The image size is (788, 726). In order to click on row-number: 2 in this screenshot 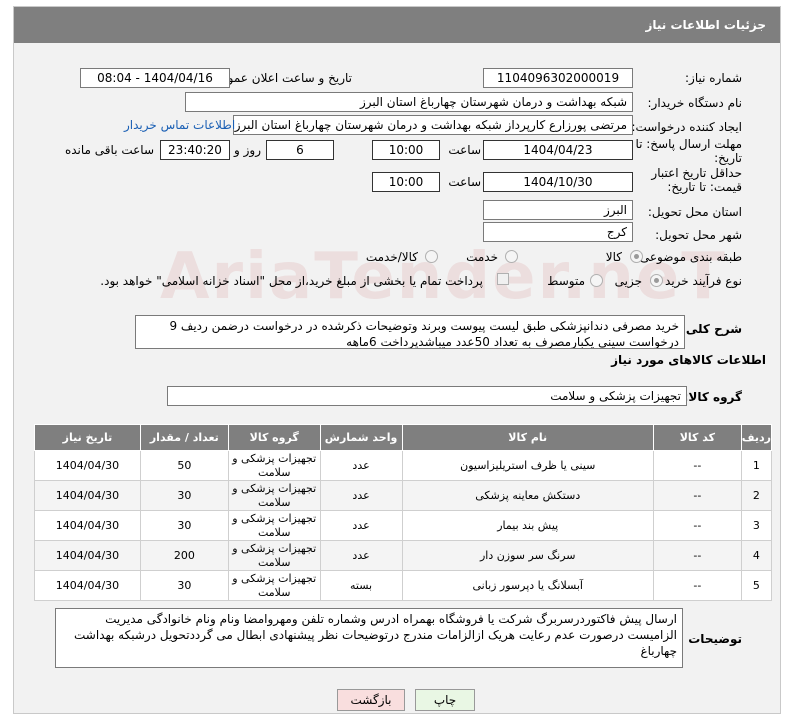, I will do `click(756, 495)`.